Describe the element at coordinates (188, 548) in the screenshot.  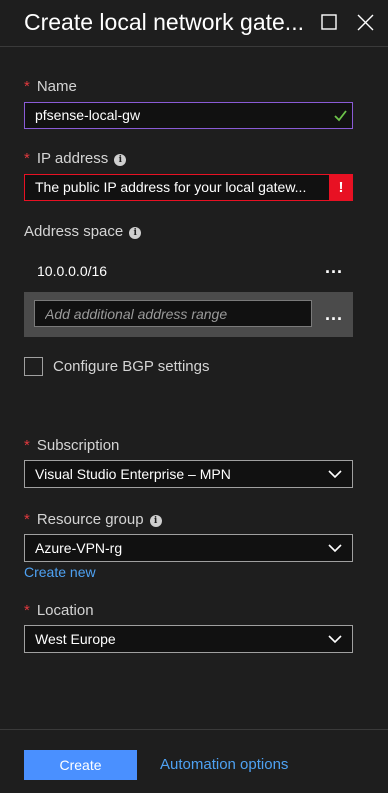
I see `resource-group-dropdown: Azure-VPN-rg` at that location.